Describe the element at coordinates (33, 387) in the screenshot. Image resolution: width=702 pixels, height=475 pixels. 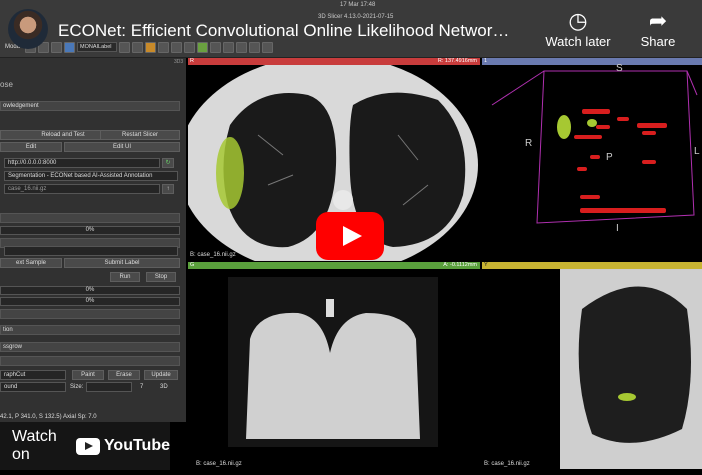
I see `scope-select: ound` at that location.